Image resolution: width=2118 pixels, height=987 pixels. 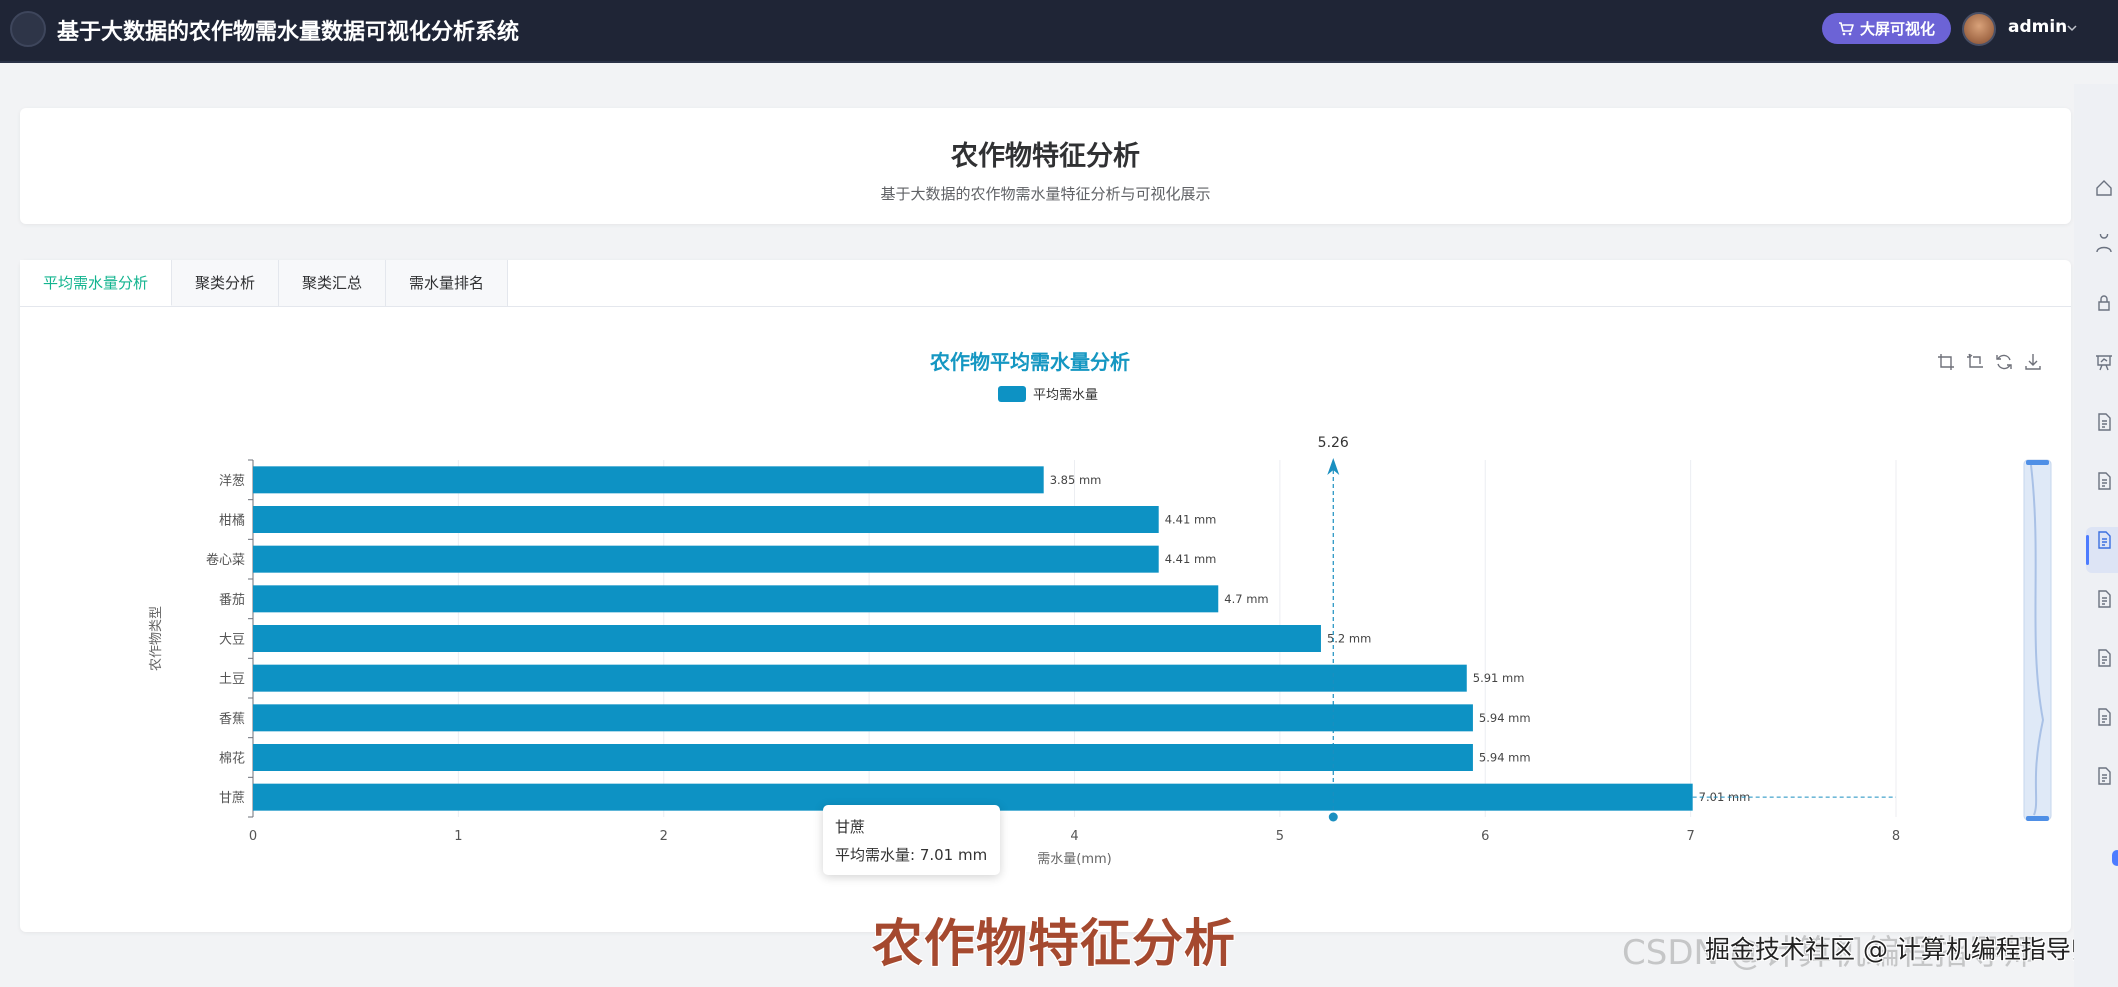 What do you see at coordinates (2037, 462) in the screenshot?
I see `datazoom-handle-top` at bounding box center [2037, 462].